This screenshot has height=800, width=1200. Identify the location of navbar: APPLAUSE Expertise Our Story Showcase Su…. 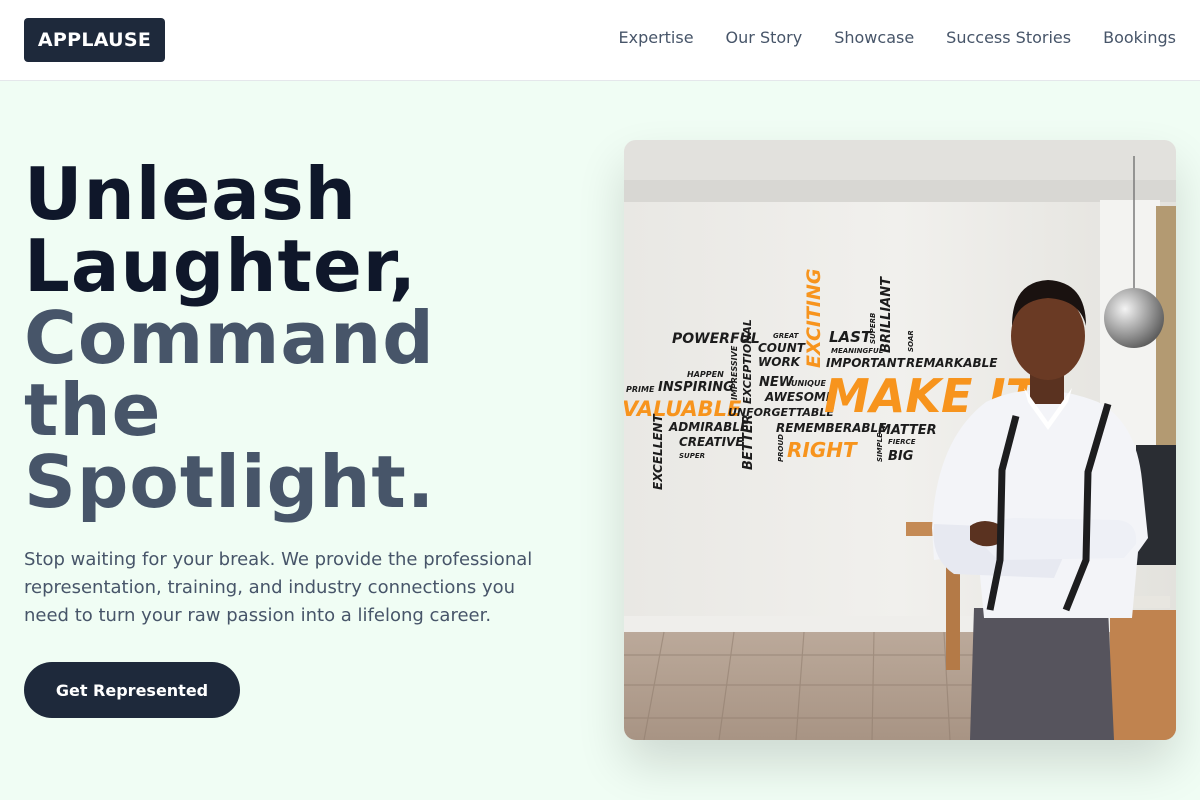
(600, 40).